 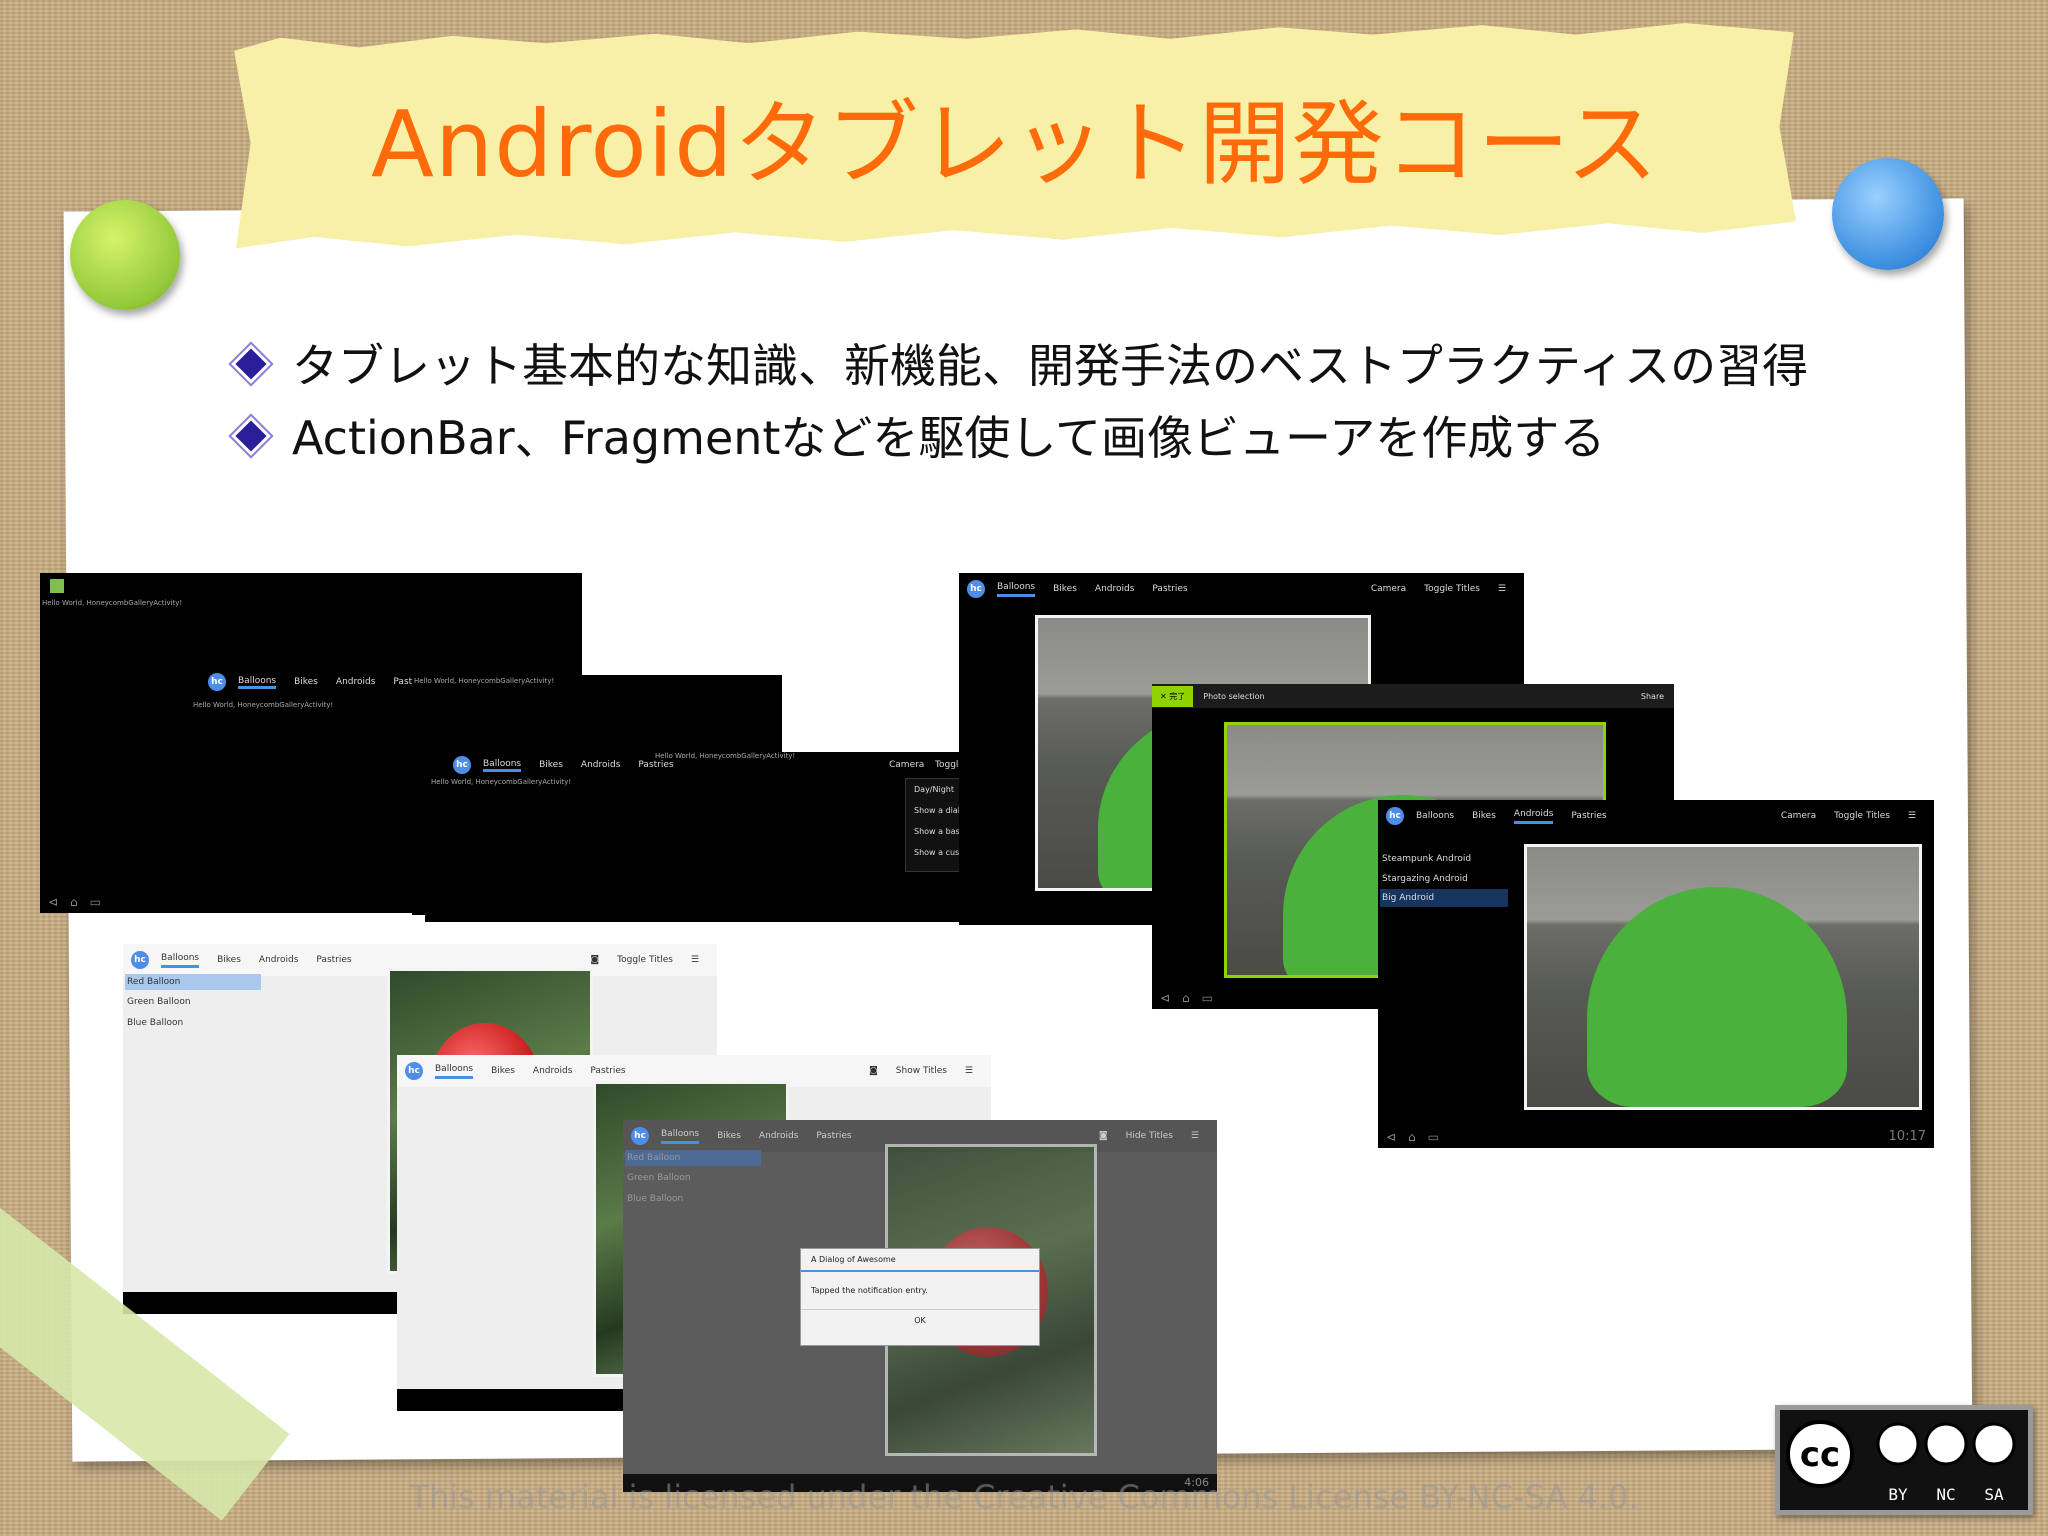 What do you see at coordinates (125, 255) in the screenshot?
I see `green-pushpin` at bounding box center [125, 255].